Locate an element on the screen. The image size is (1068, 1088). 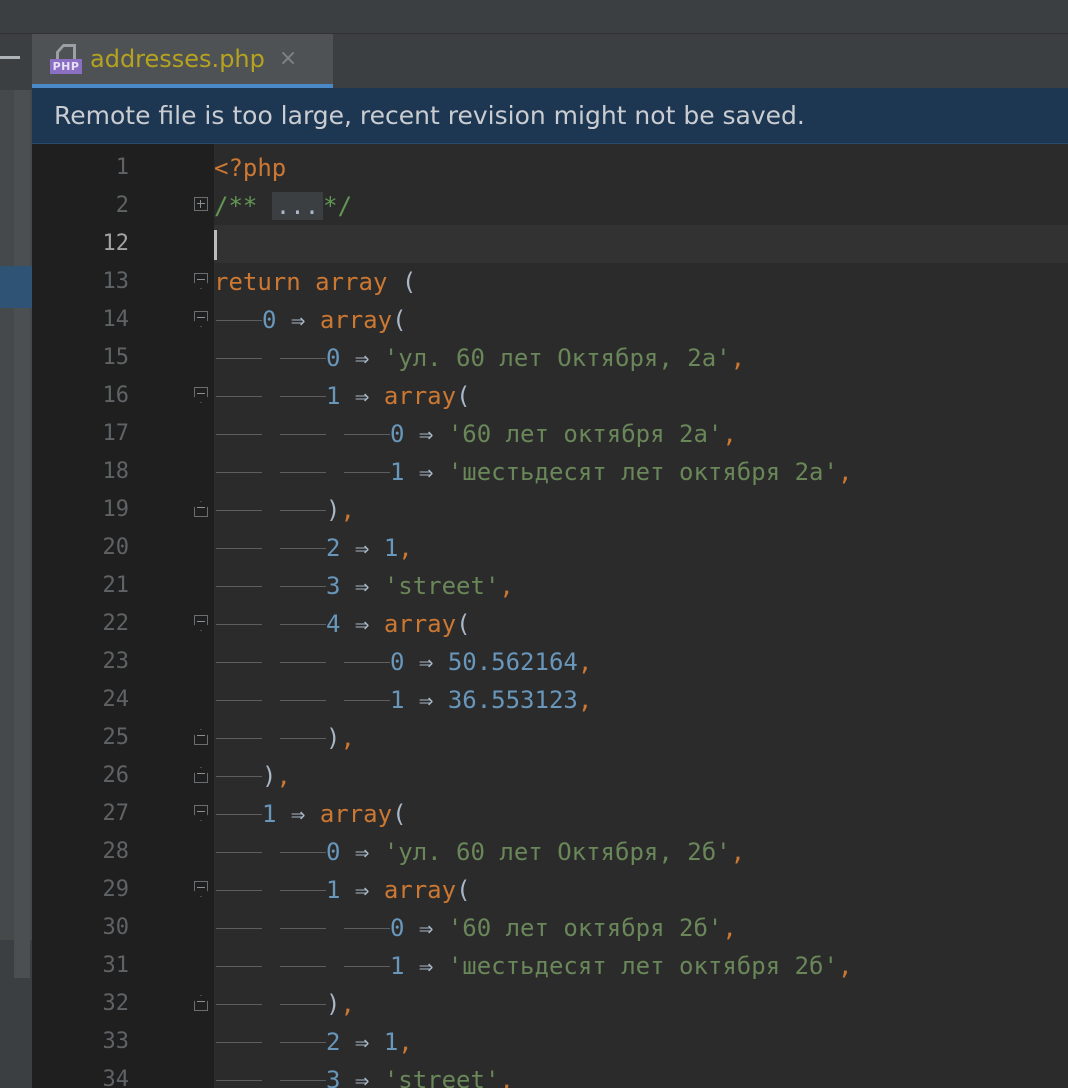
code-token: return is located at coordinates (265, 282).